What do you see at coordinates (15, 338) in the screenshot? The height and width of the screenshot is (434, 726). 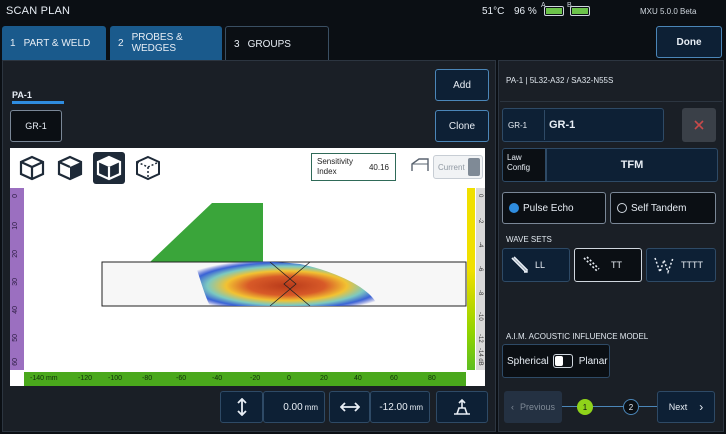 I see `depth-tick: 50` at bounding box center [15, 338].